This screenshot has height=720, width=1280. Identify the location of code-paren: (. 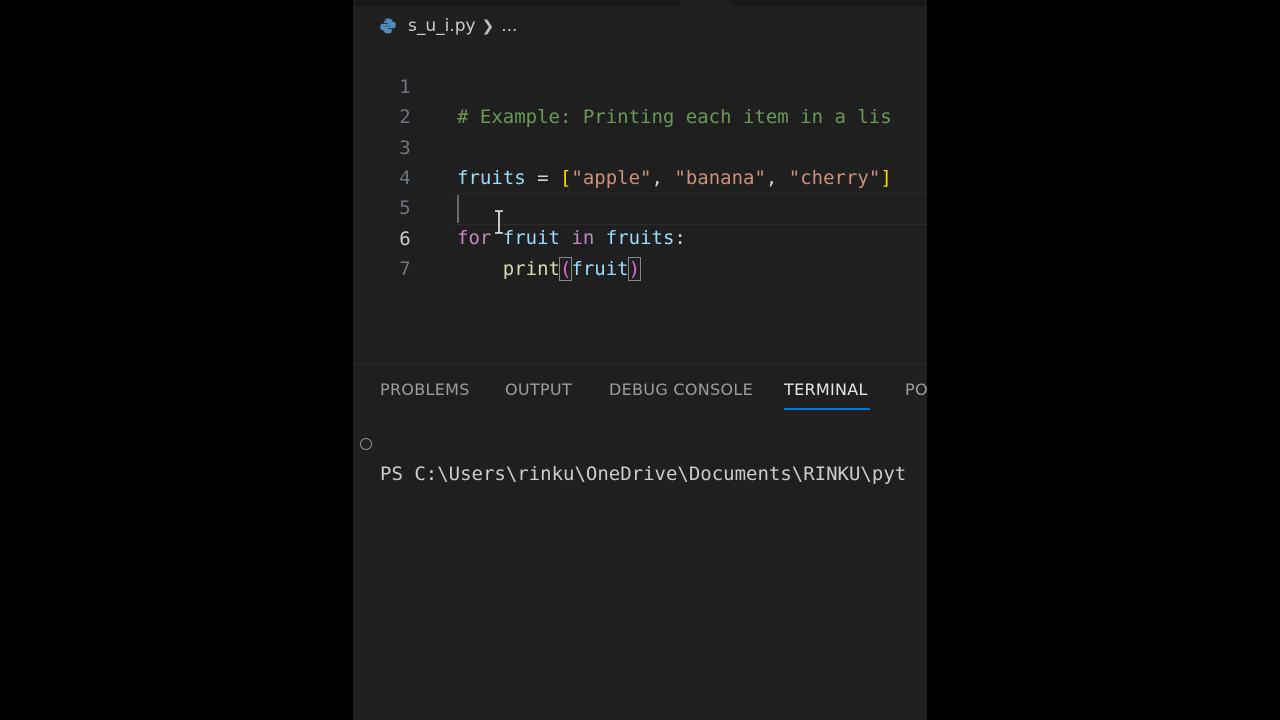
(565, 269).